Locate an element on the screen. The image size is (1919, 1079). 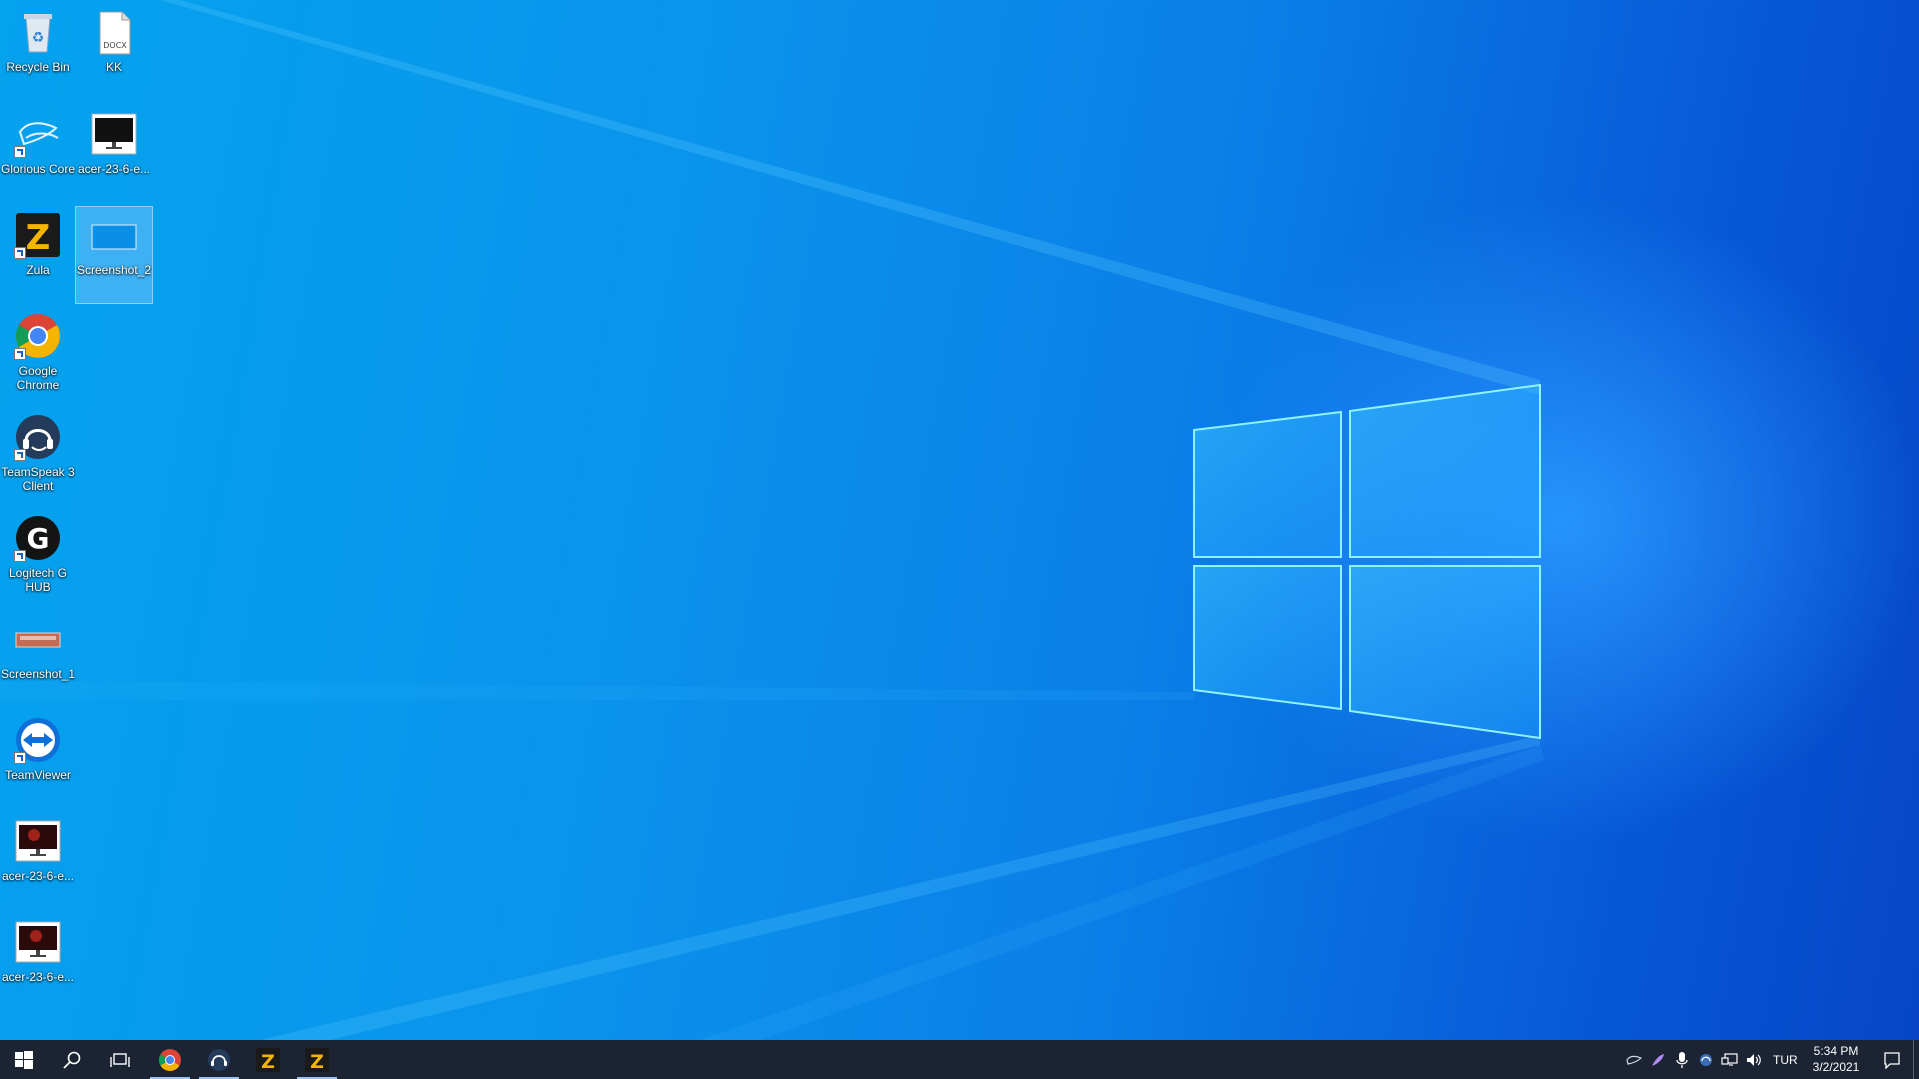
action-center-button is located at coordinates (1892, 1059).